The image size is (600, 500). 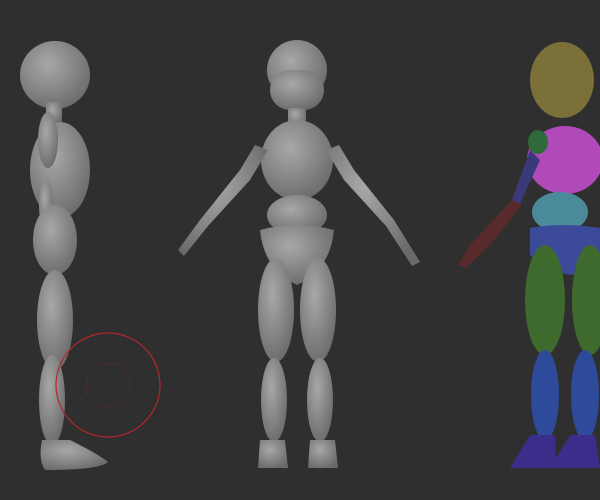 I want to click on model-side-view, so click(x=64, y=255).